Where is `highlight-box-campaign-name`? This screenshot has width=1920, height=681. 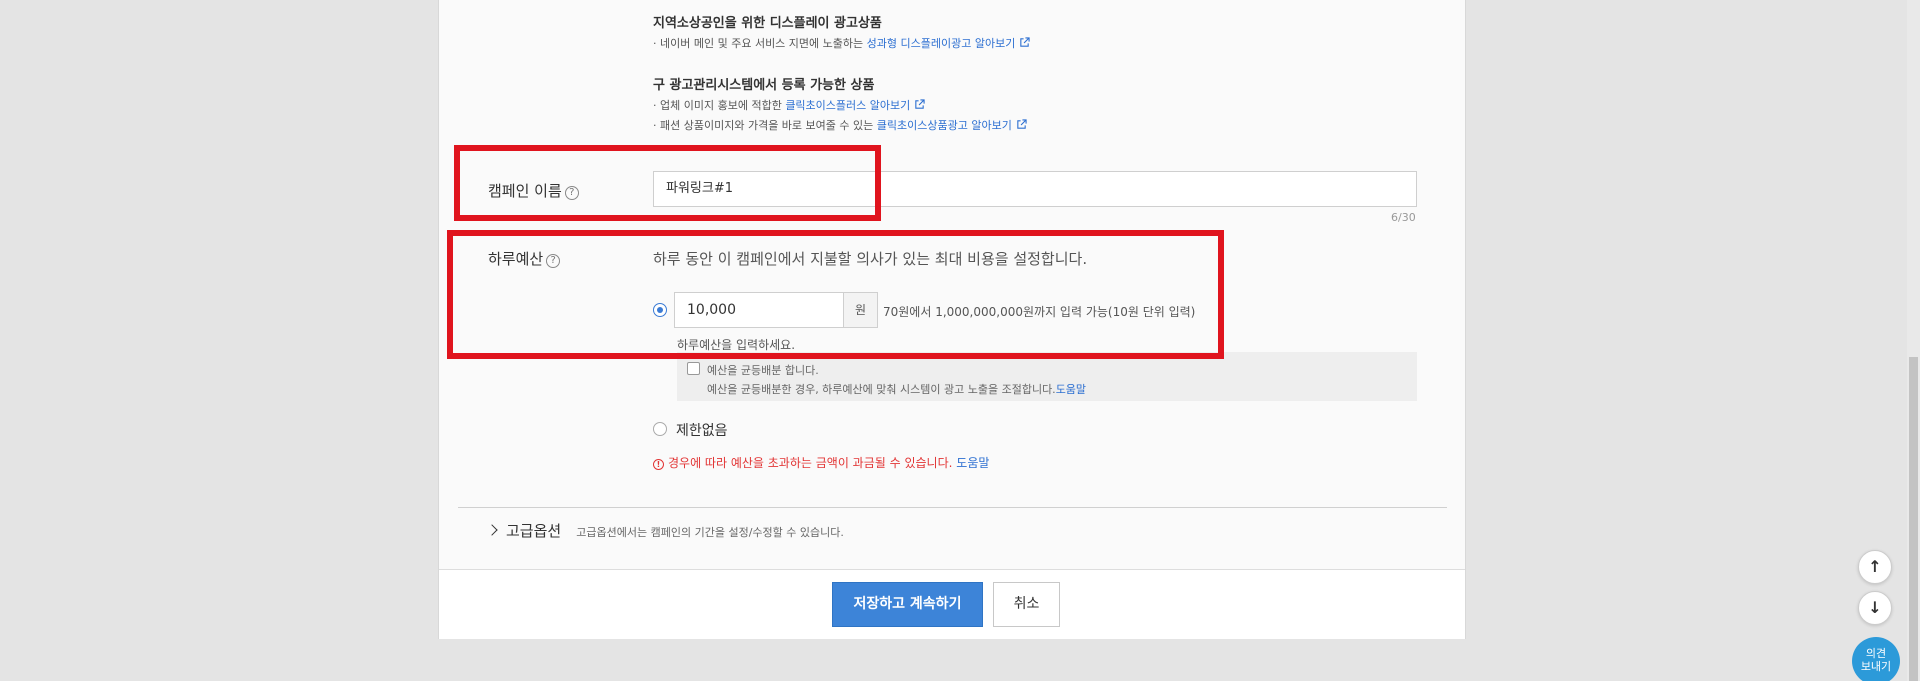 highlight-box-campaign-name is located at coordinates (667, 183).